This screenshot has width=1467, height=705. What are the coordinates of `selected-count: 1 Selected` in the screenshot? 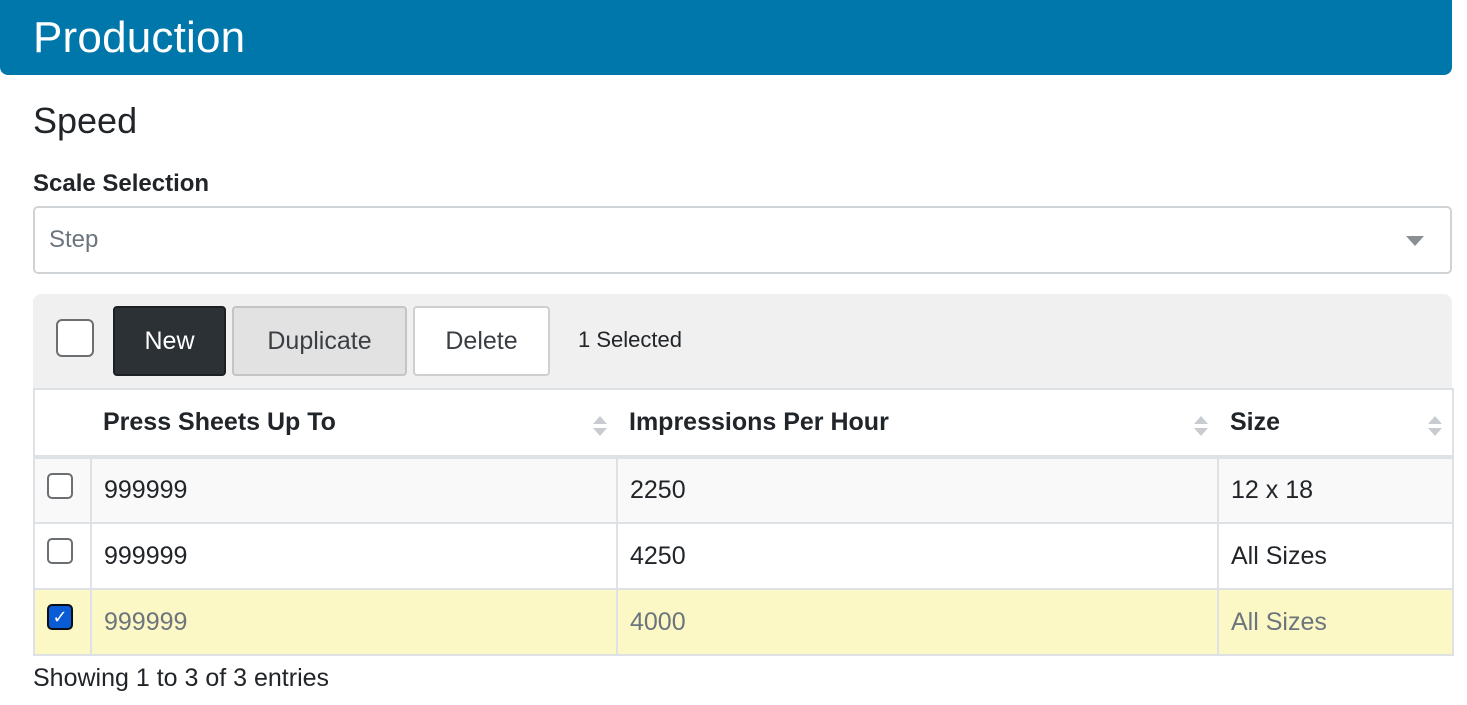 It's located at (630, 339).